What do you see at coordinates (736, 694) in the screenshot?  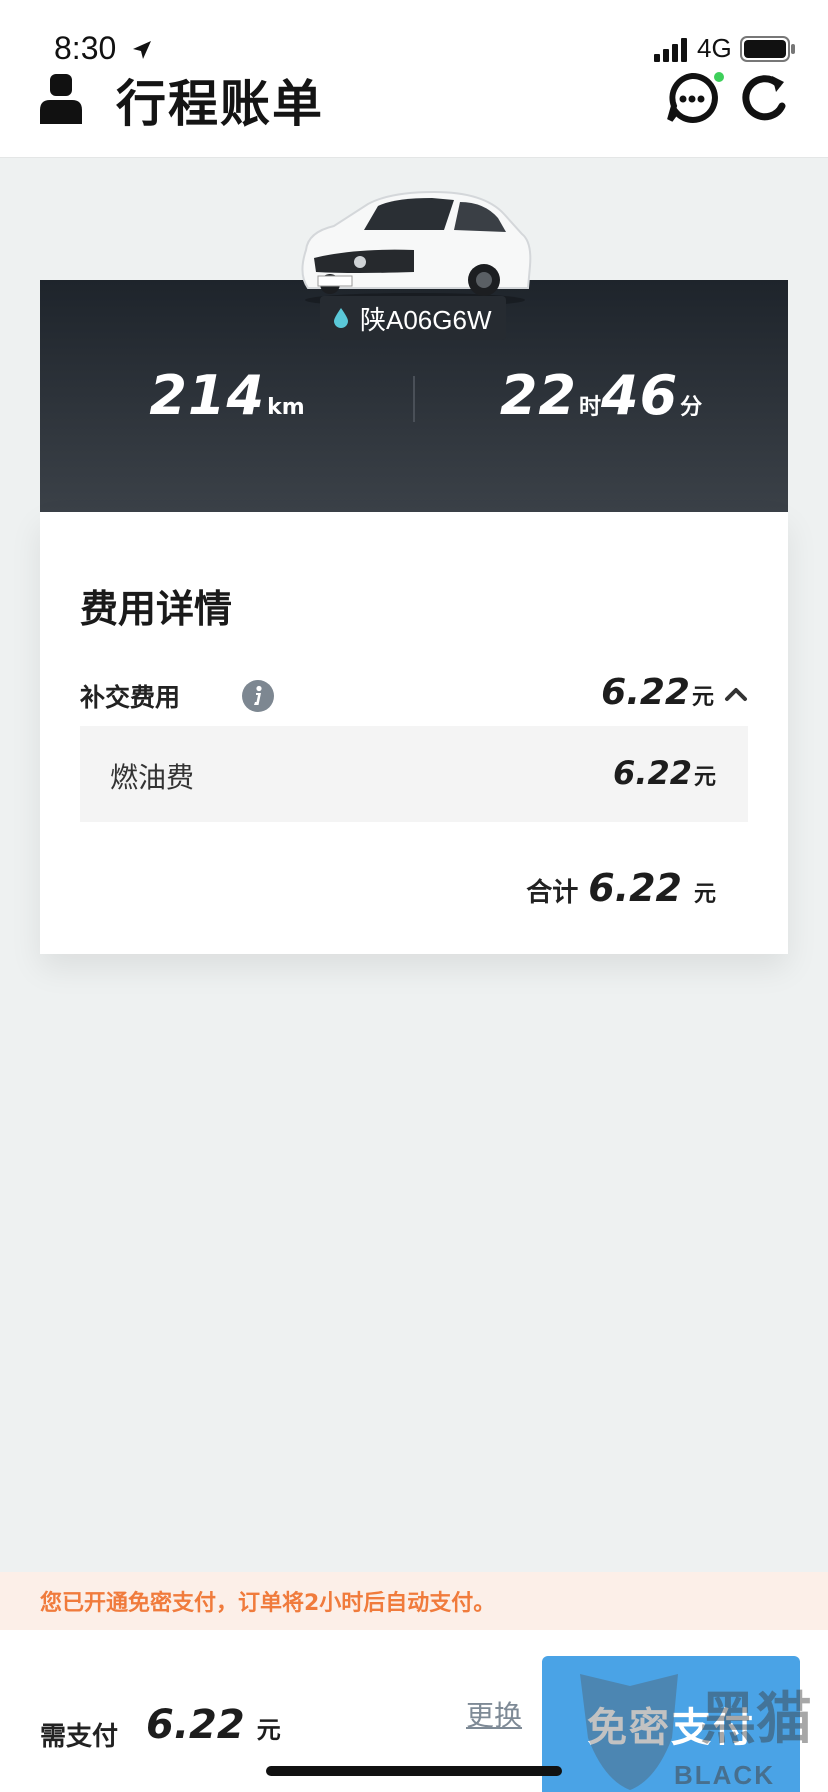 I see `chevron-up-icon` at bounding box center [736, 694].